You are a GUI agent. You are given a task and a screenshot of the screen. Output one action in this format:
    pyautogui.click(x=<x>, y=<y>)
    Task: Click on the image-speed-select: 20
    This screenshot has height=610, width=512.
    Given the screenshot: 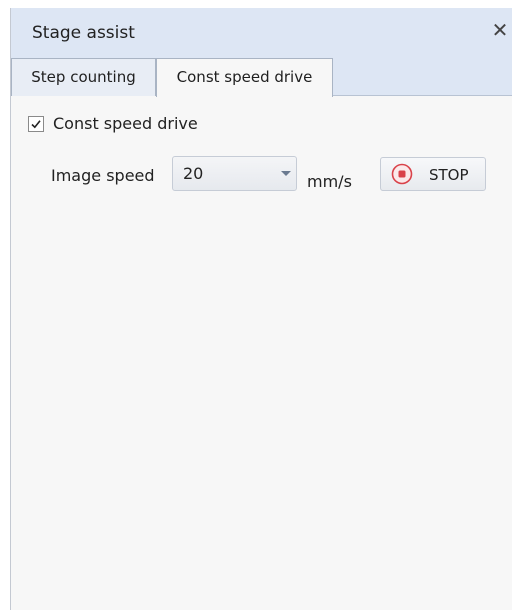 What is the action you would take?
    pyautogui.click(x=234, y=173)
    